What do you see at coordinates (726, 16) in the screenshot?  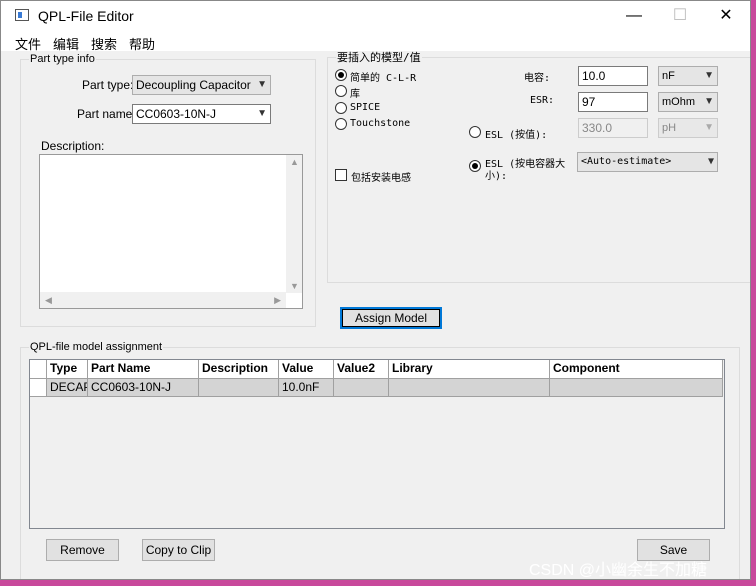 I see `close-button: ✕` at bounding box center [726, 16].